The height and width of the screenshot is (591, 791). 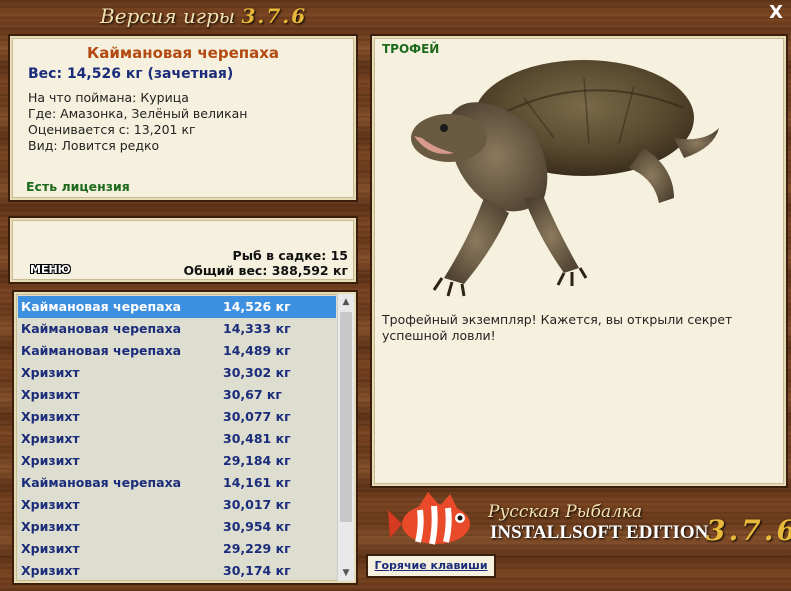 I want to click on fish-row-weight: 14,489 кг, so click(x=257, y=350).